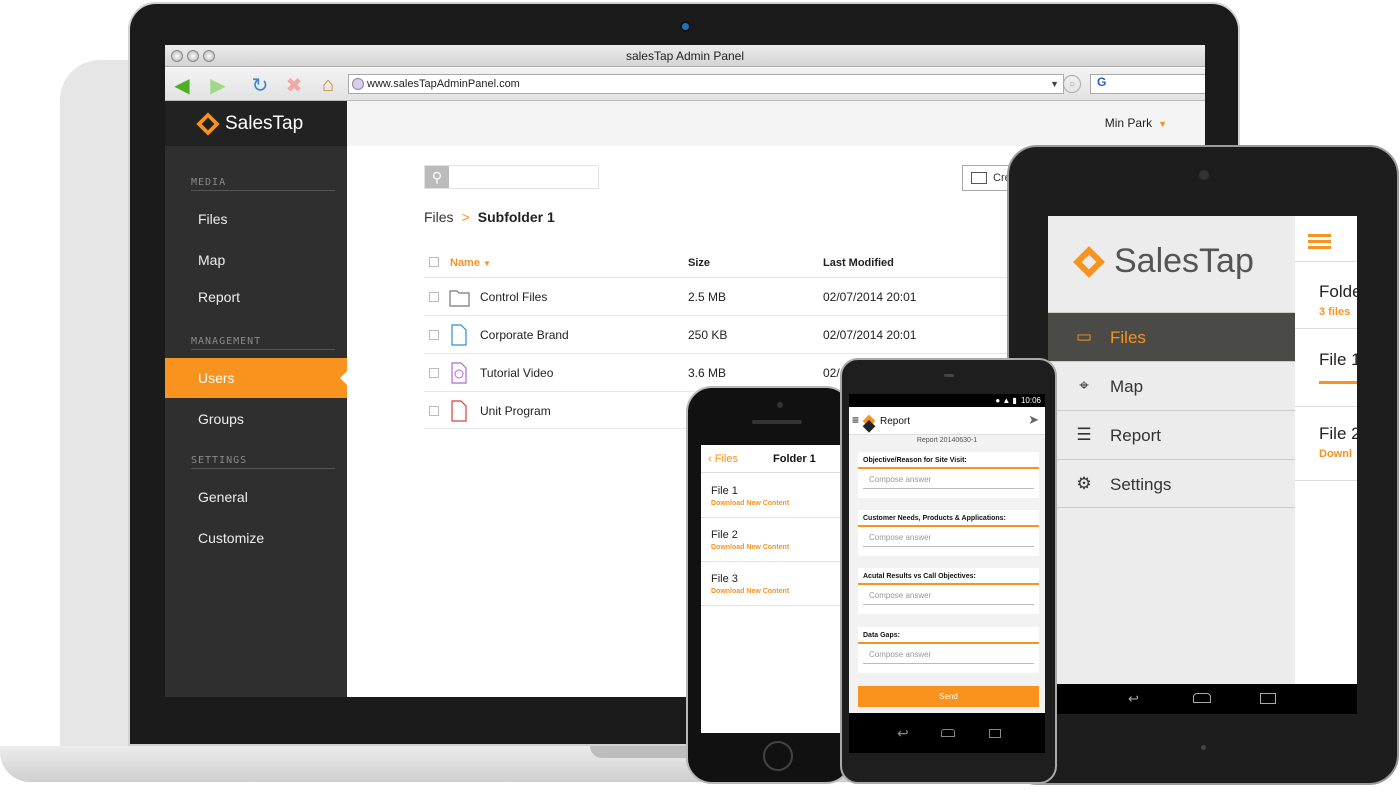 This screenshot has width=1400, height=790. What do you see at coordinates (707, 373) in the screenshot?
I see `file-size: 3.6 MB` at bounding box center [707, 373].